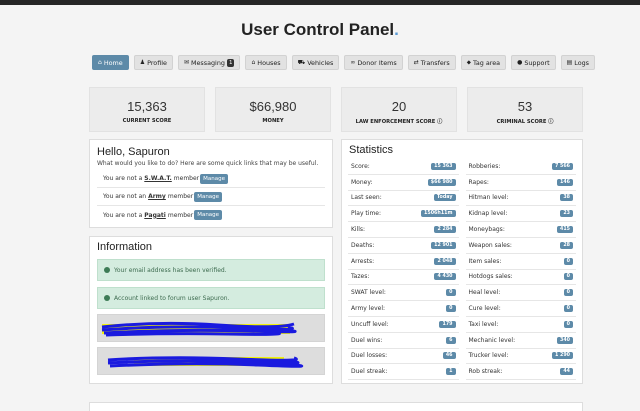 The height and width of the screenshot is (411, 640). I want to click on nav-support-button: ● Support, so click(533, 62).